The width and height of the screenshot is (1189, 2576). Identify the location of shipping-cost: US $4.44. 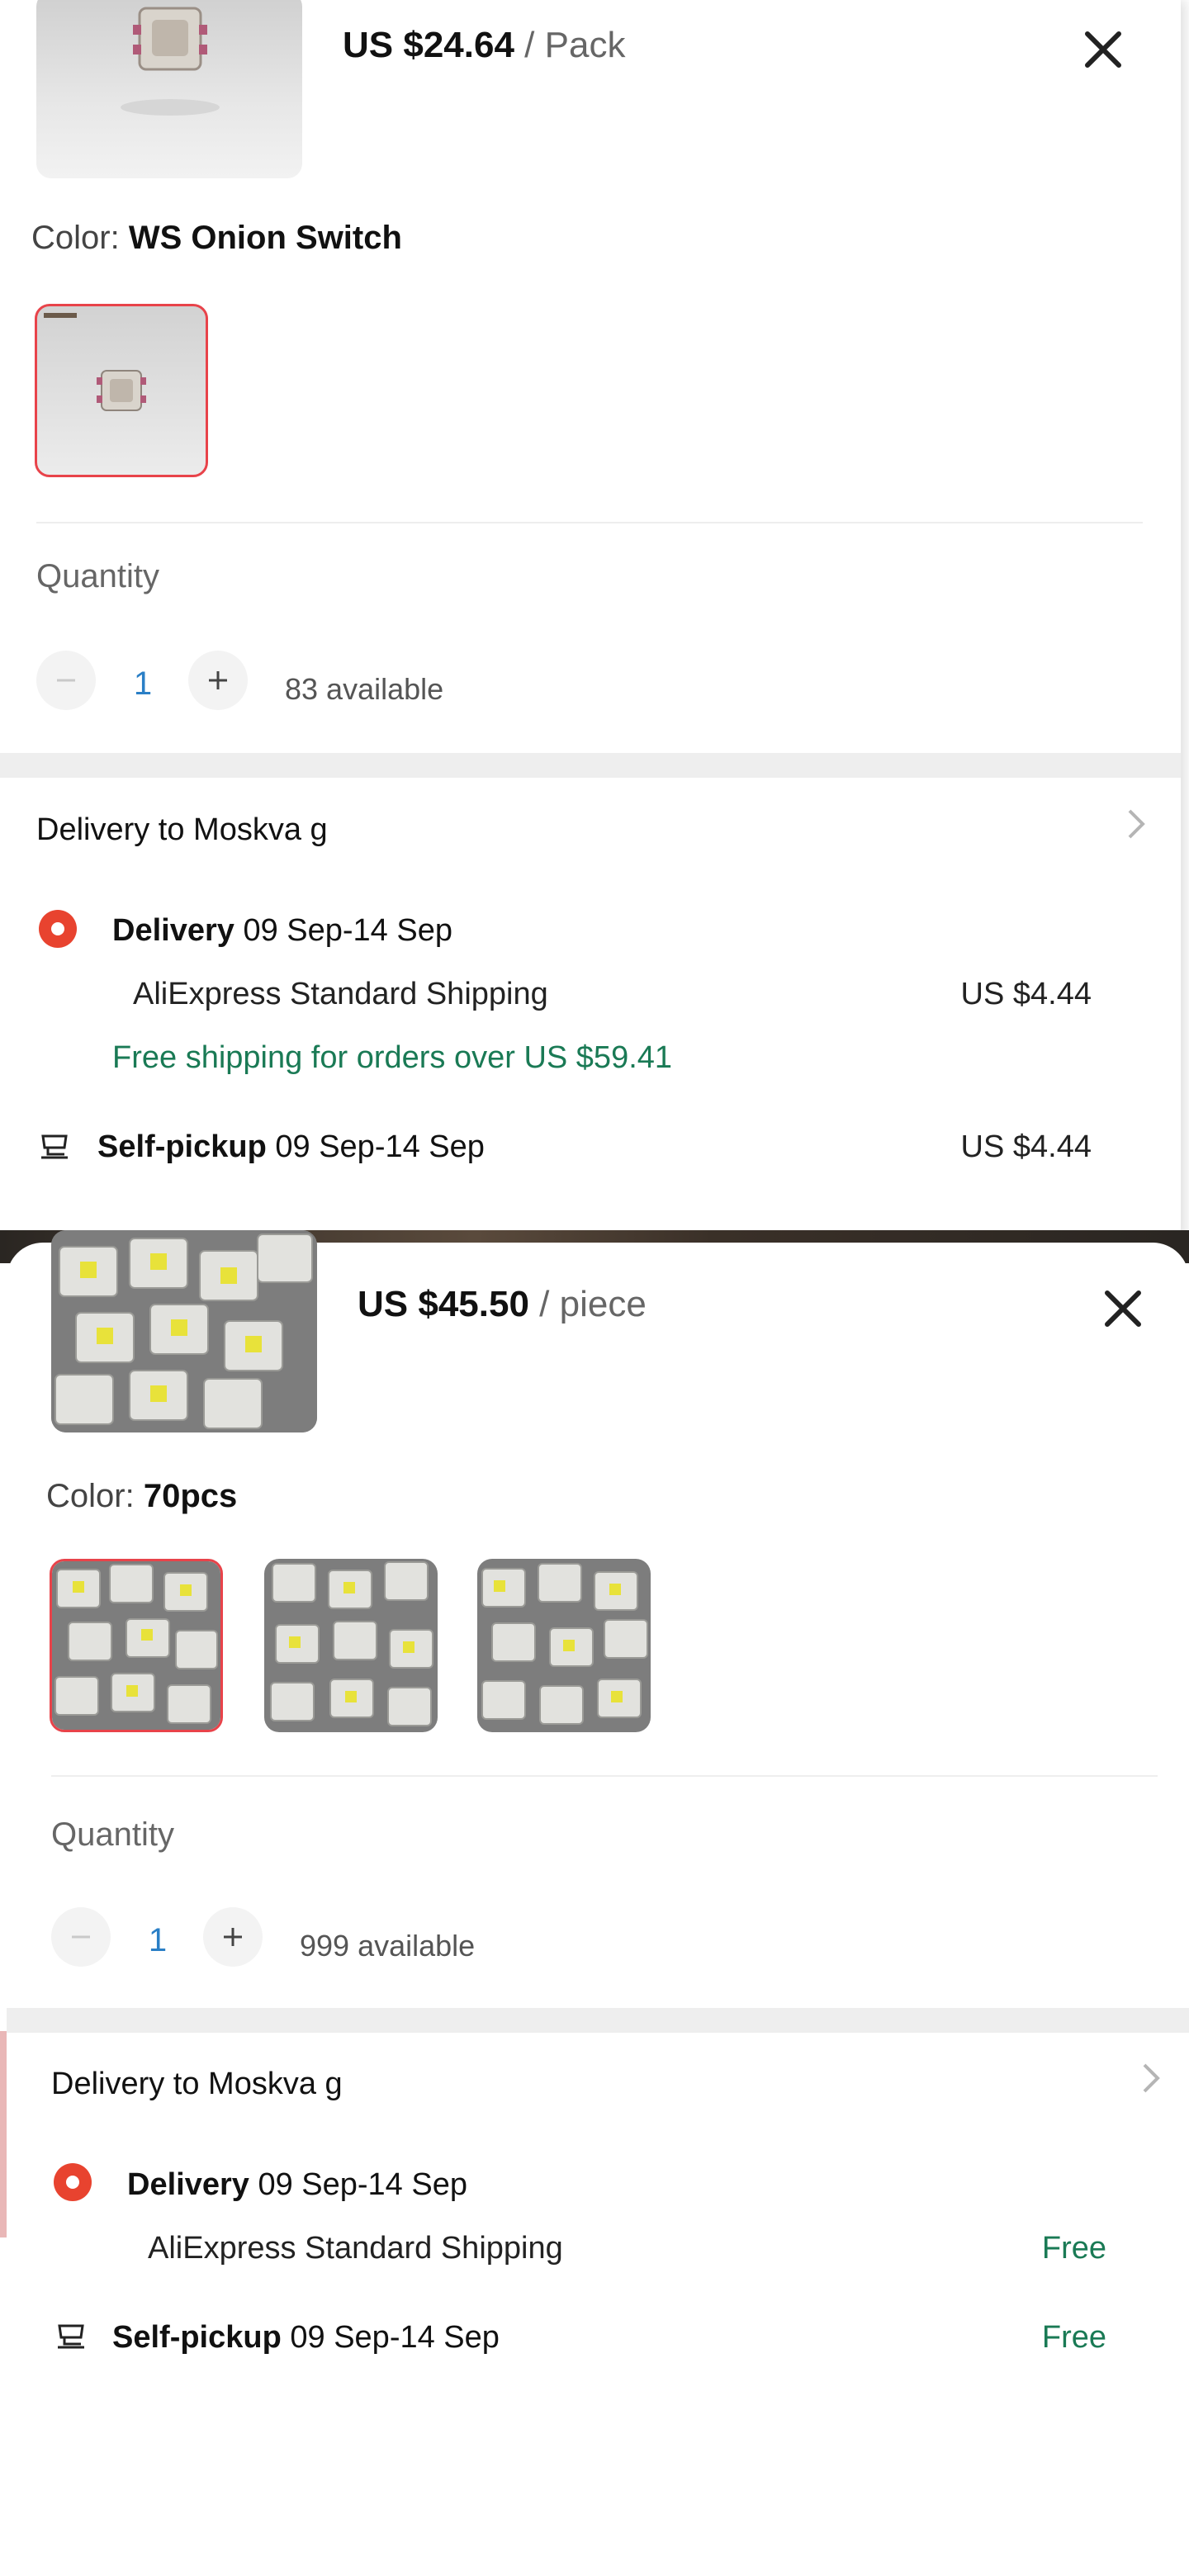
(1026, 994).